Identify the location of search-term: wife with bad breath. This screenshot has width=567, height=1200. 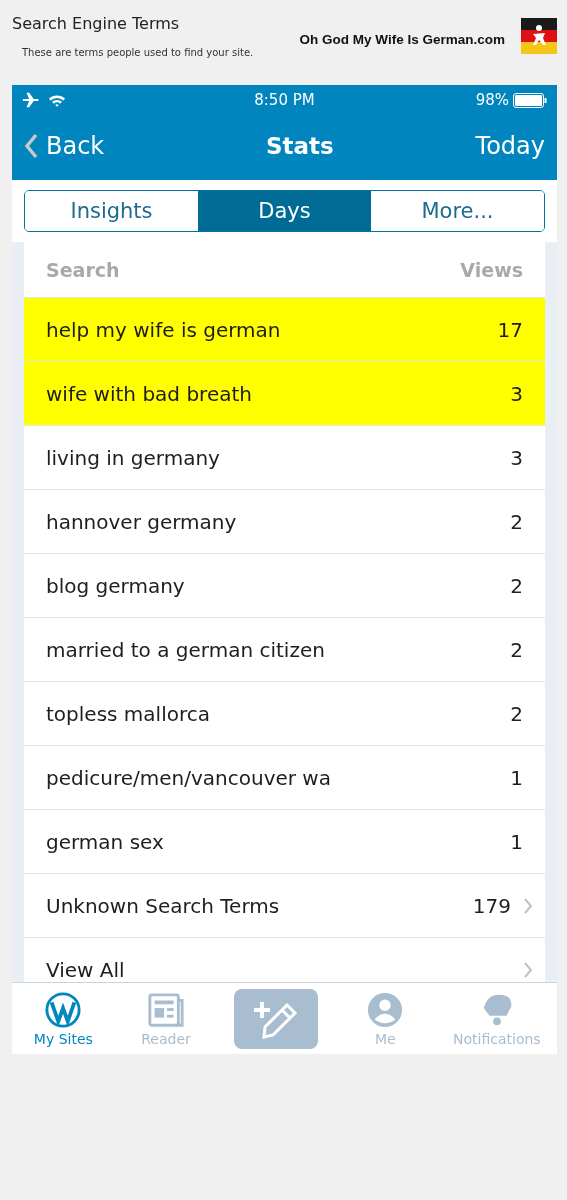
(149, 393).